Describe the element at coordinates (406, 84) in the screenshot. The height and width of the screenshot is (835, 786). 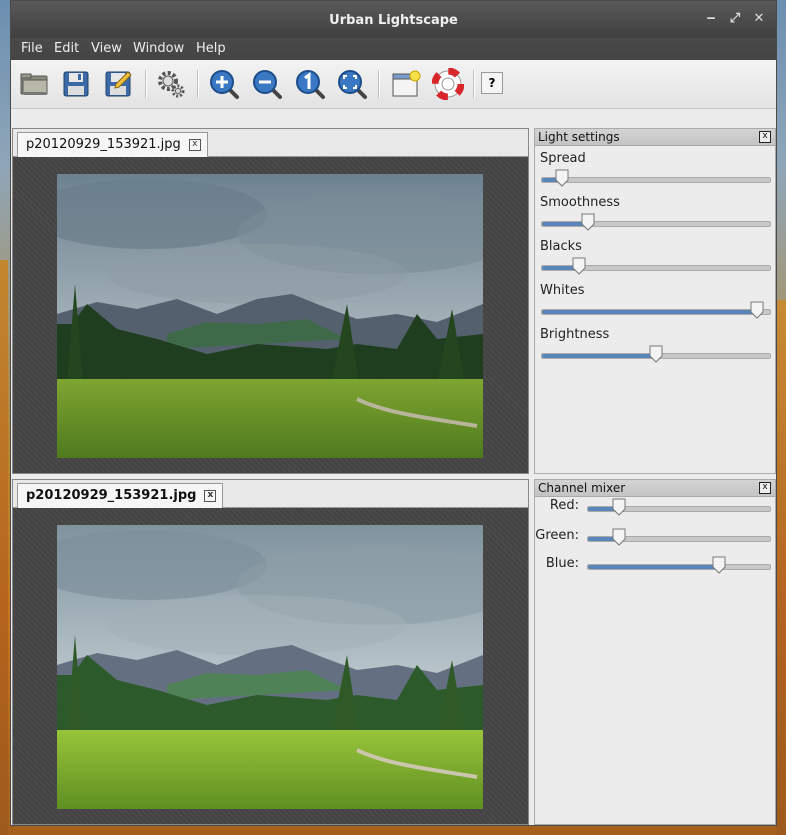
I see `new-window-icon` at that location.